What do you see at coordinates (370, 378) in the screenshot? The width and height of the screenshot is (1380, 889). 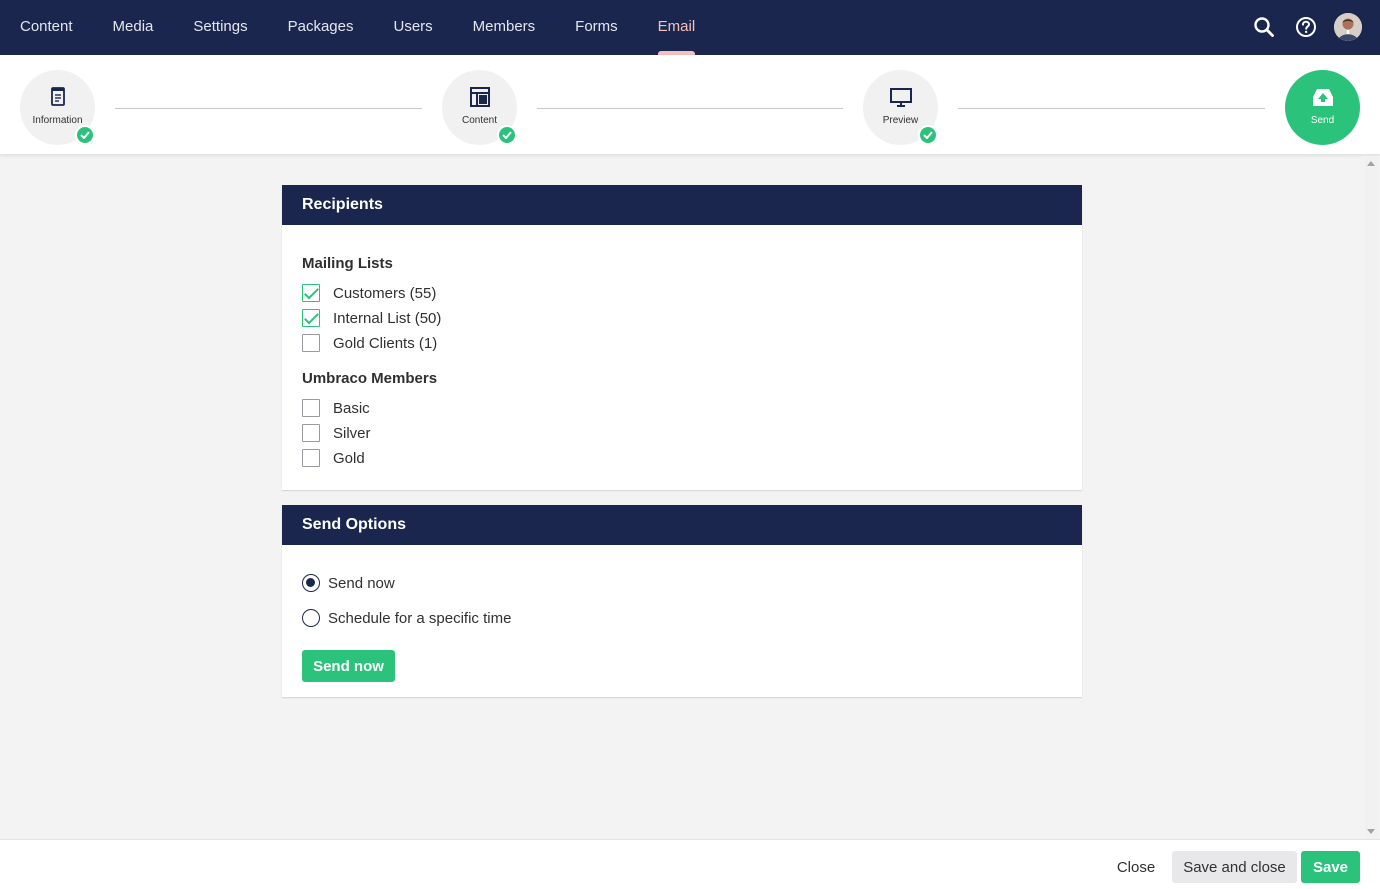 I see `umbraco-members-title: Umbraco Members` at bounding box center [370, 378].